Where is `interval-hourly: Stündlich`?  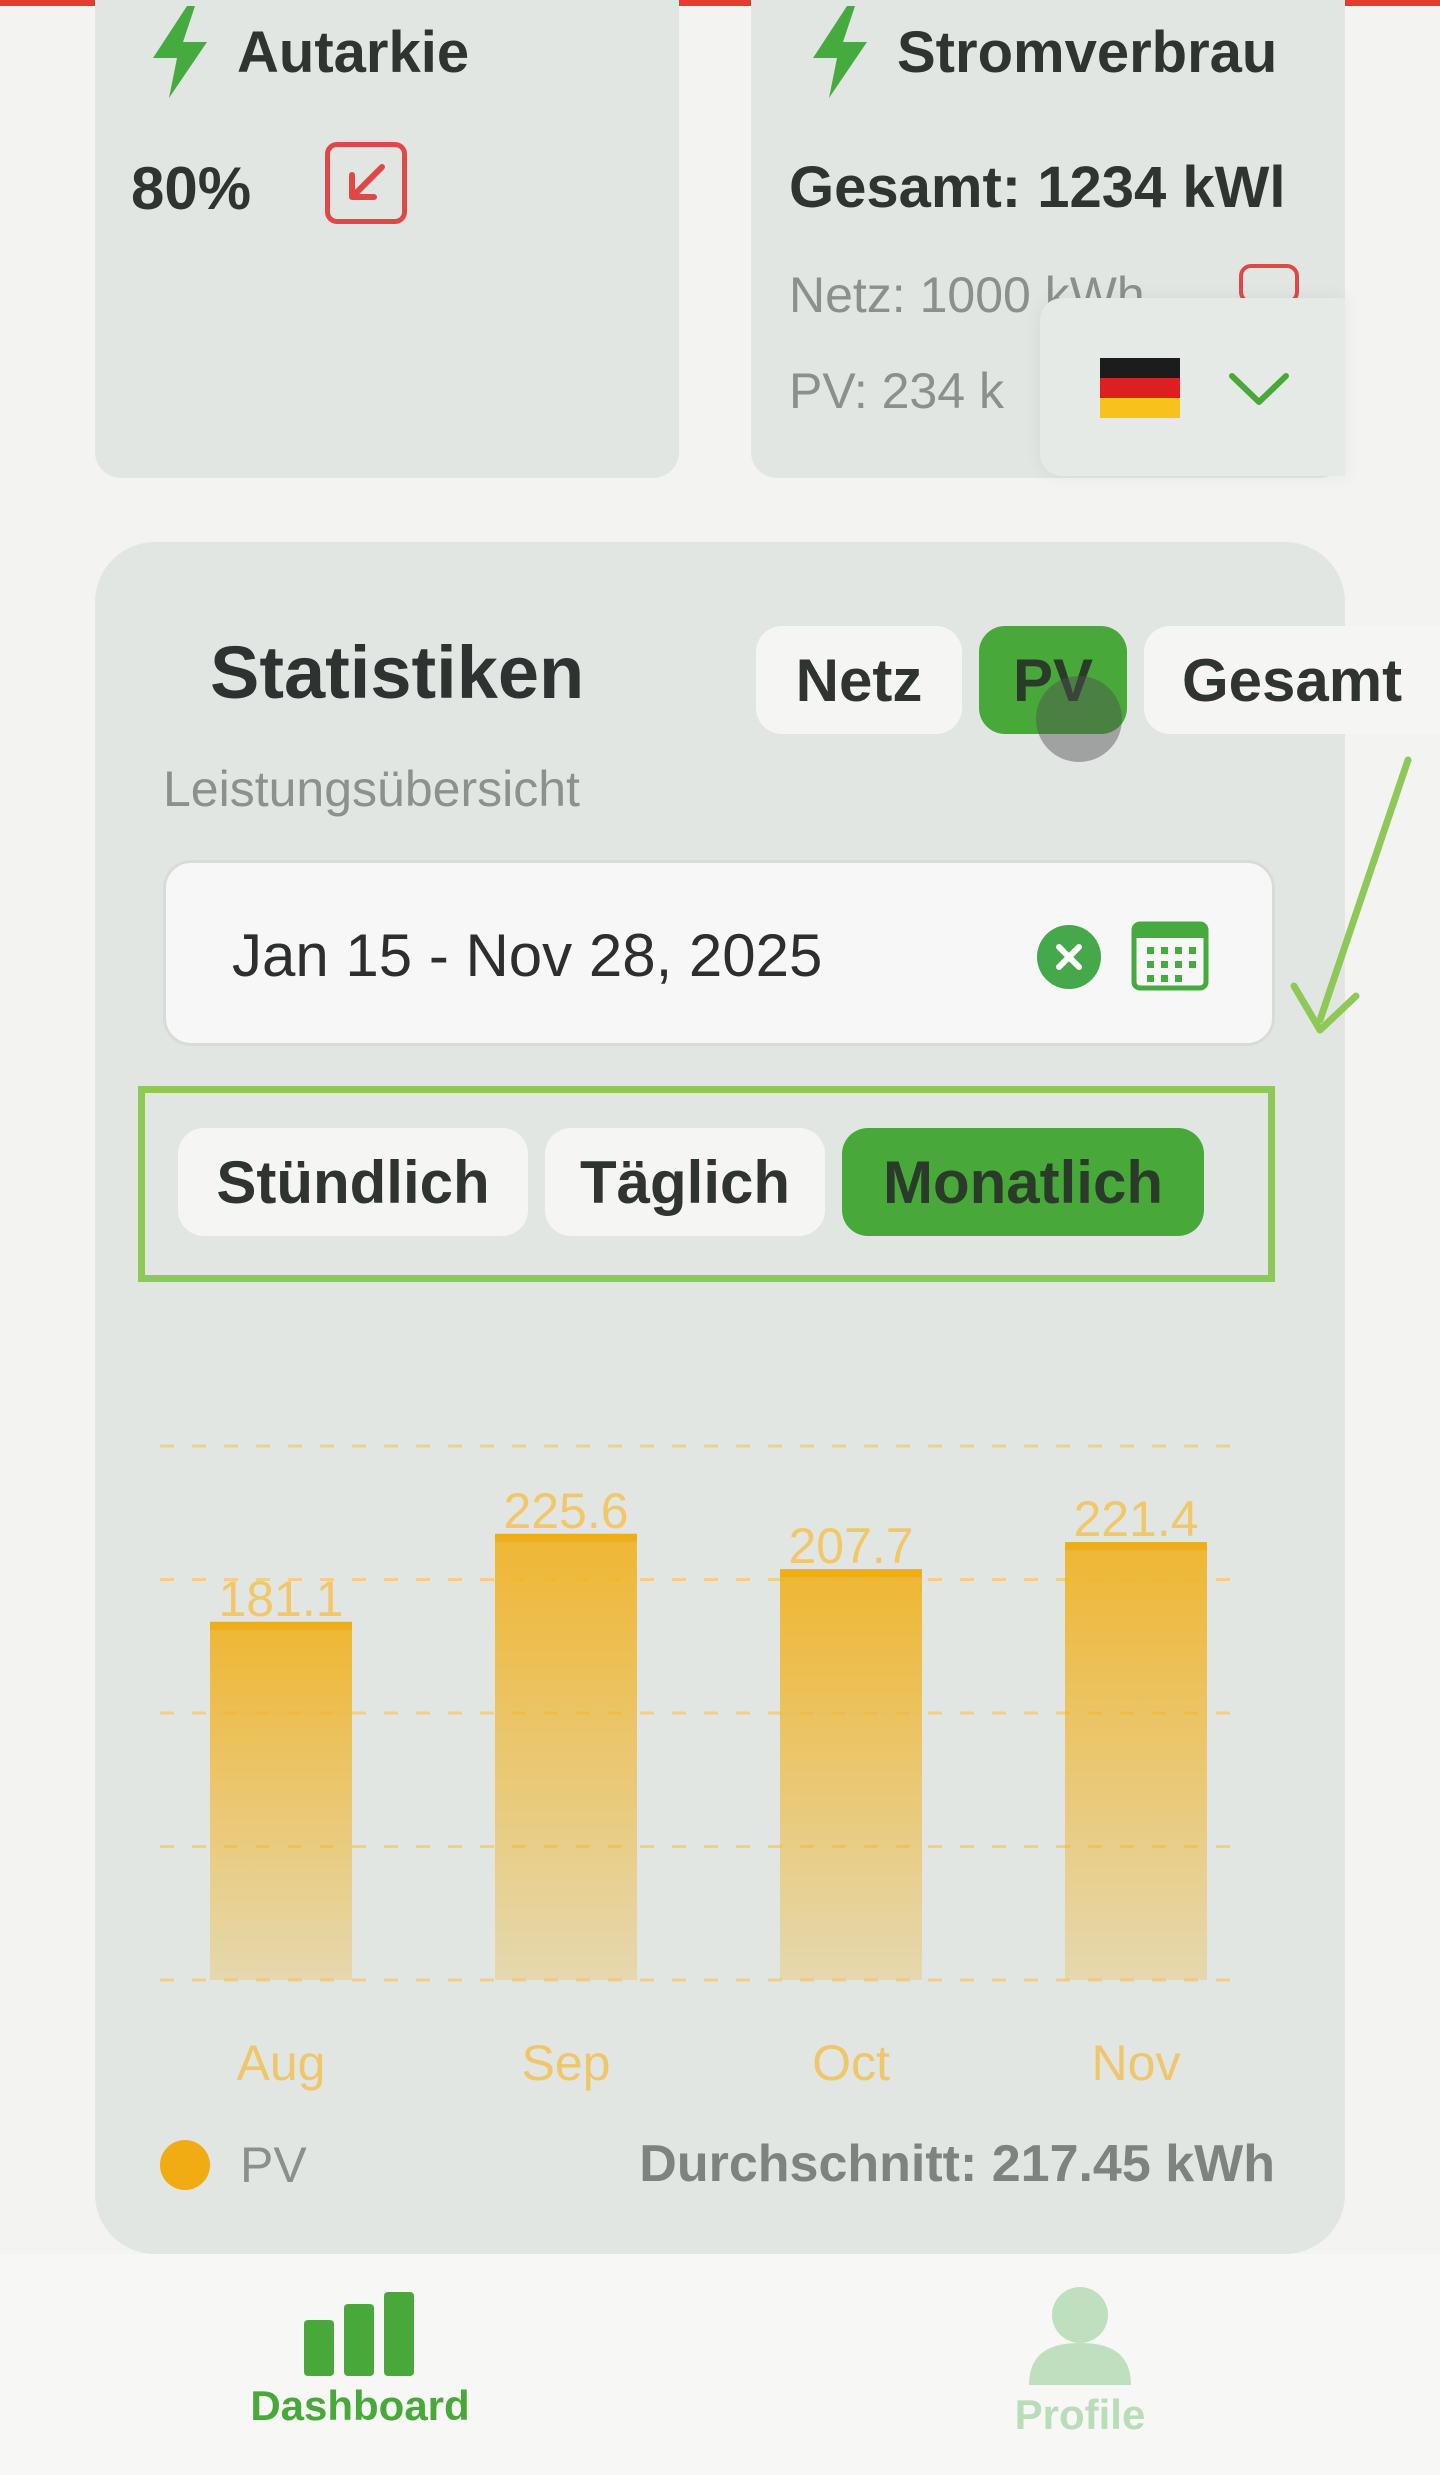
interval-hourly: Stündlich is located at coordinates (353, 1182).